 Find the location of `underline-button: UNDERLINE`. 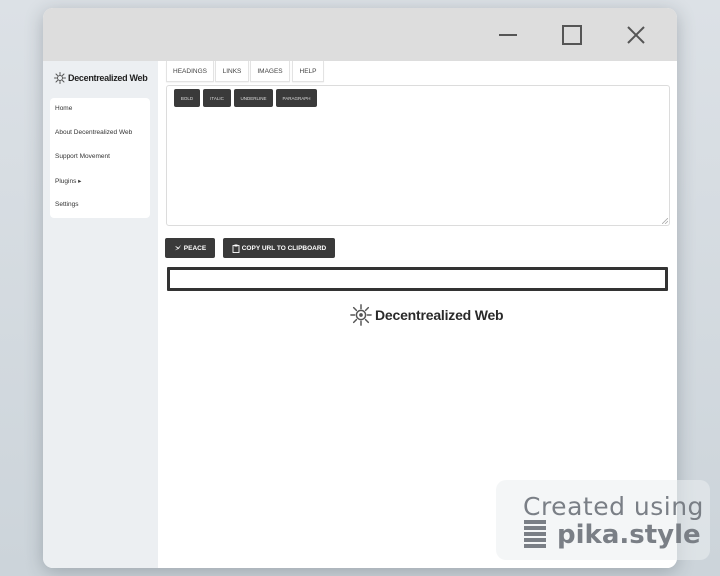

underline-button: UNDERLINE is located at coordinates (253, 98).